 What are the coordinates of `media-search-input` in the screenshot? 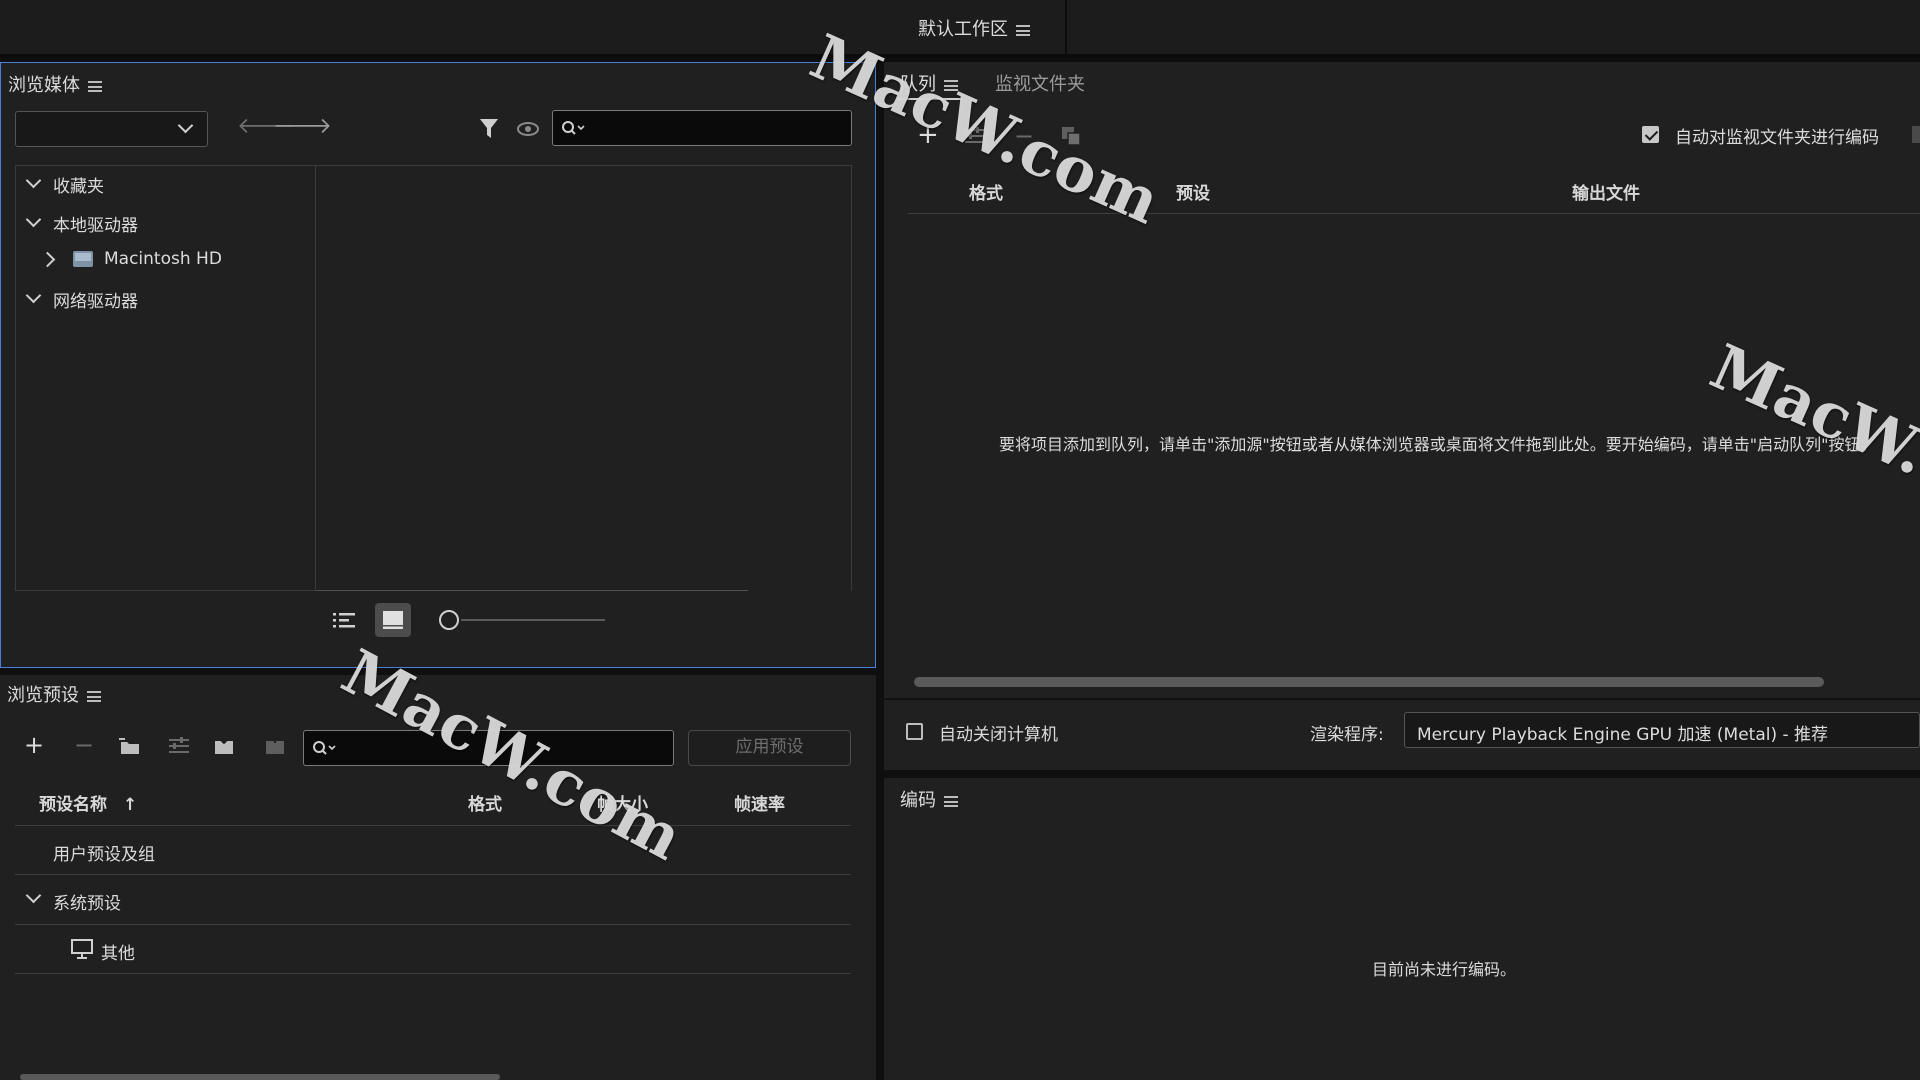 It's located at (702, 128).